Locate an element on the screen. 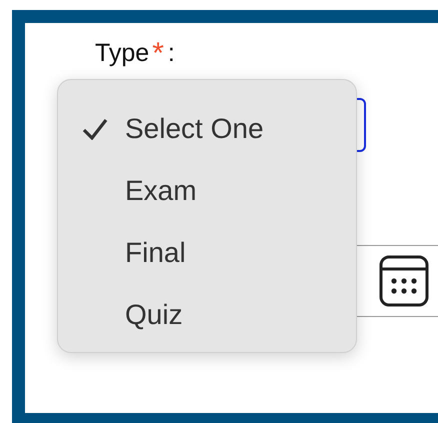 The height and width of the screenshot is (423, 438). field-label: Type is located at coordinates (122, 53).